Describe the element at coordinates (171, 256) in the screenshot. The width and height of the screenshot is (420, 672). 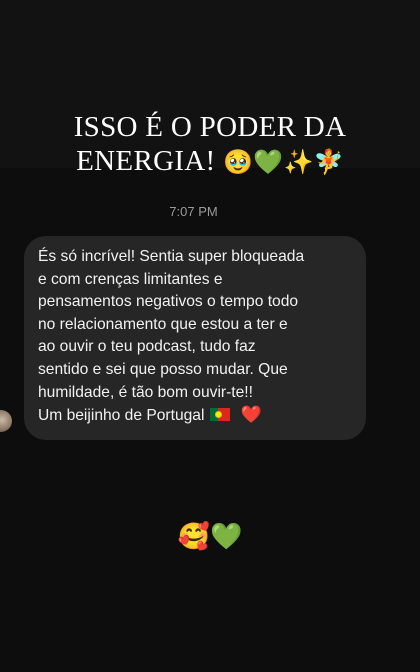
I see `message-line: És só incrível! Sentia super bloqueada` at that location.